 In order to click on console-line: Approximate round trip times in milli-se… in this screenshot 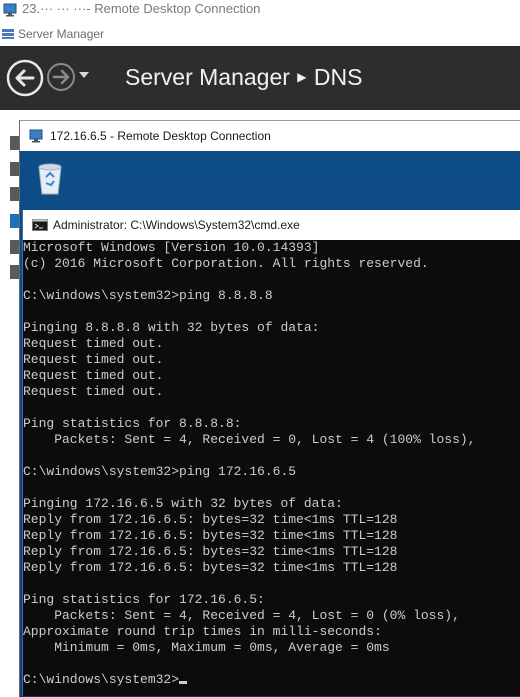, I will do `click(202, 631)`.